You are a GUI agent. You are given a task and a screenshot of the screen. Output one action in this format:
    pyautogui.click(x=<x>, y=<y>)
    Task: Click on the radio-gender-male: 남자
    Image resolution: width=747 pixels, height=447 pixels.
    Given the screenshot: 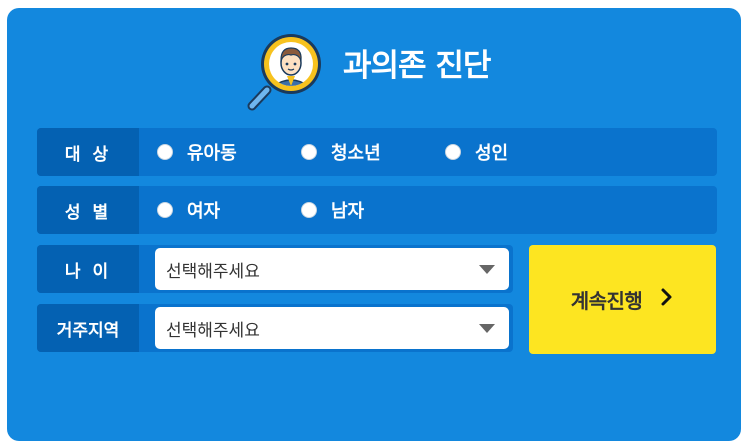 What is the action you would take?
    pyautogui.click(x=332, y=210)
    